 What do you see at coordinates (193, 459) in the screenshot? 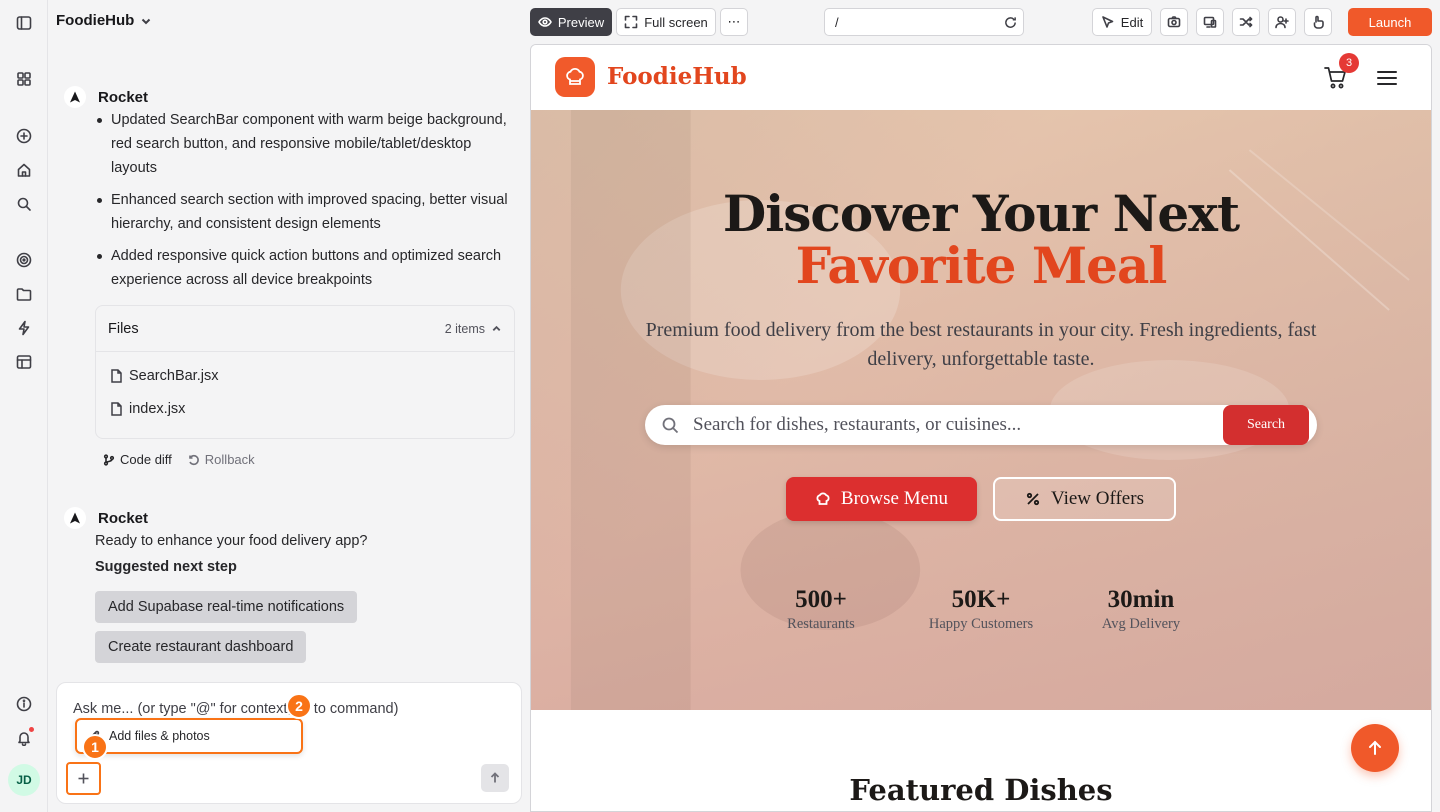
I see `undo-icon` at bounding box center [193, 459].